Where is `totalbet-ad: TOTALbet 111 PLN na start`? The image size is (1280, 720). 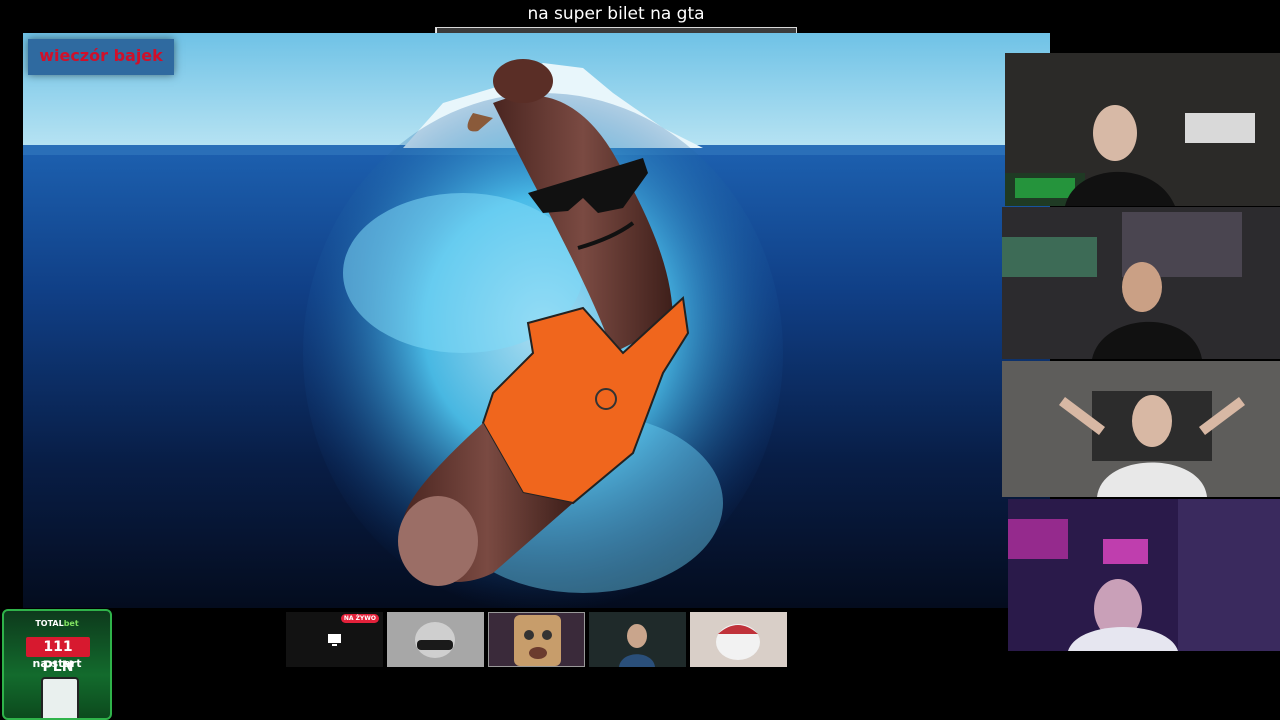
totalbet-ad: TOTALbet 111 PLN na start is located at coordinates (57, 664).